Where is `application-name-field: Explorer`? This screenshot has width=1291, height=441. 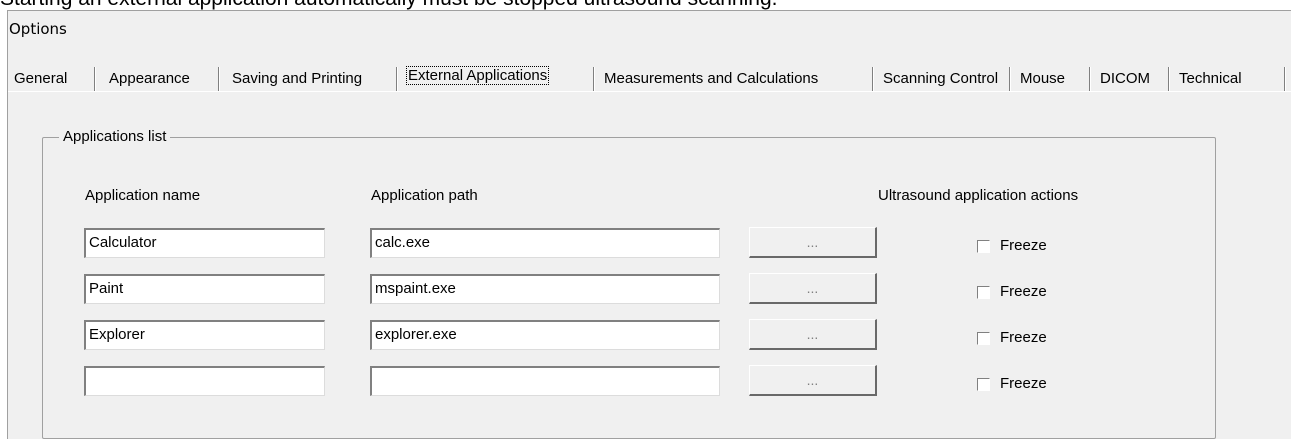
application-name-field: Explorer is located at coordinates (204, 335).